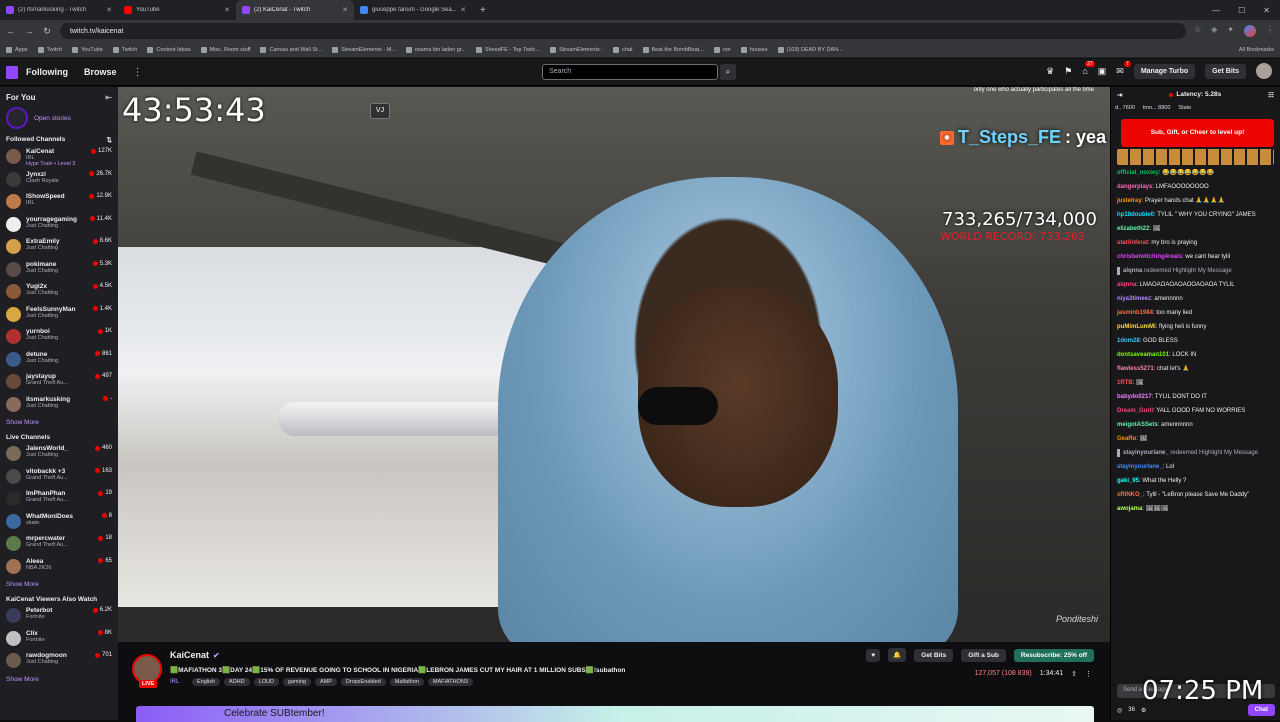  I want to click on stream-tag: LOUD, so click(266, 682).